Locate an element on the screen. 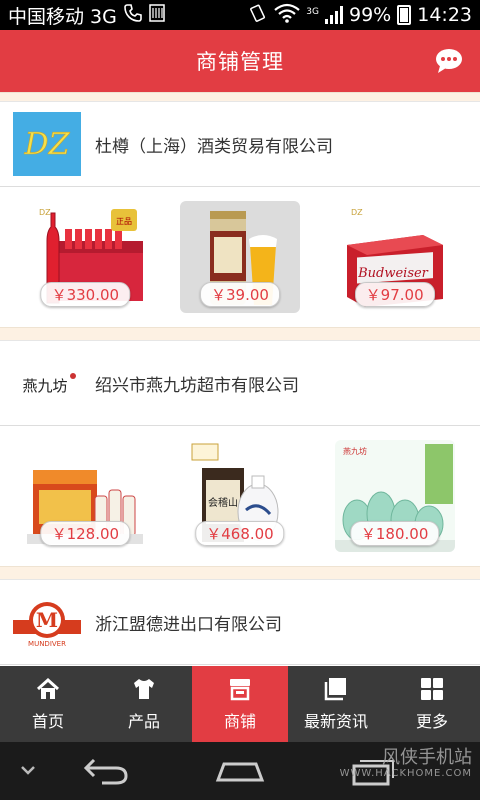 The width and height of the screenshot is (480, 800). tab-label: 产品 is located at coordinates (143, 721).